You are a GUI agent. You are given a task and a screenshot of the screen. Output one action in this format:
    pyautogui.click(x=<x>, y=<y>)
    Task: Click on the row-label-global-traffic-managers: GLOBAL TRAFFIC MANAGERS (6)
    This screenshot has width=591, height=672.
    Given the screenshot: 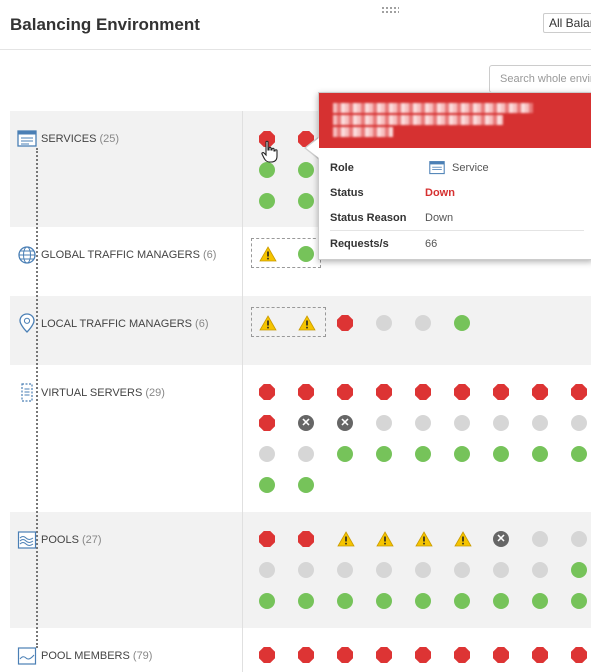 What is the action you would take?
    pyautogui.click(x=128, y=255)
    